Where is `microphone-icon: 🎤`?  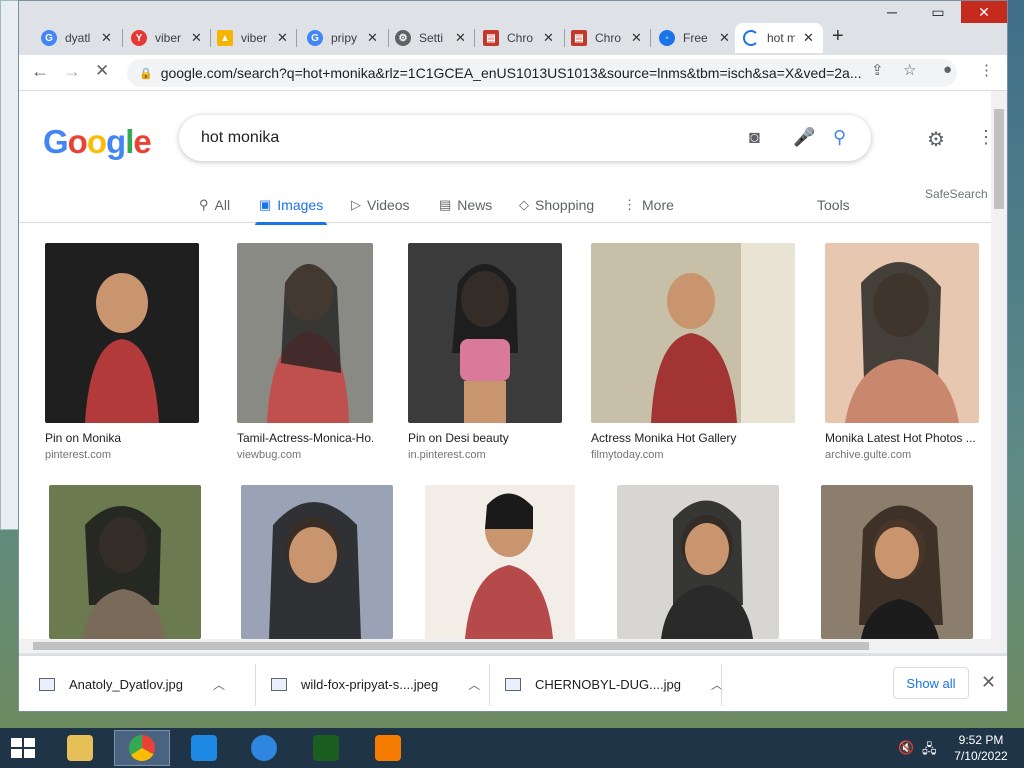 microphone-icon: 🎤 is located at coordinates (804, 137).